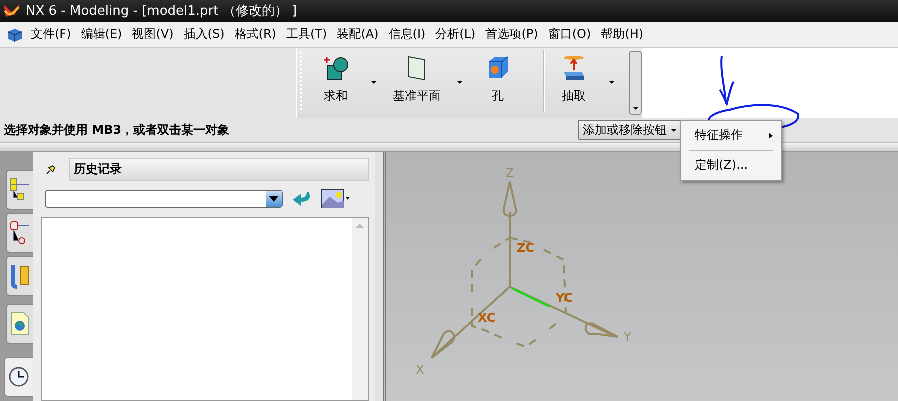 This screenshot has height=401, width=898. What do you see at coordinates (512, 34) in the screenshot?
I see `menu-item: 首选项(P)` at bounding box center [512, 34].